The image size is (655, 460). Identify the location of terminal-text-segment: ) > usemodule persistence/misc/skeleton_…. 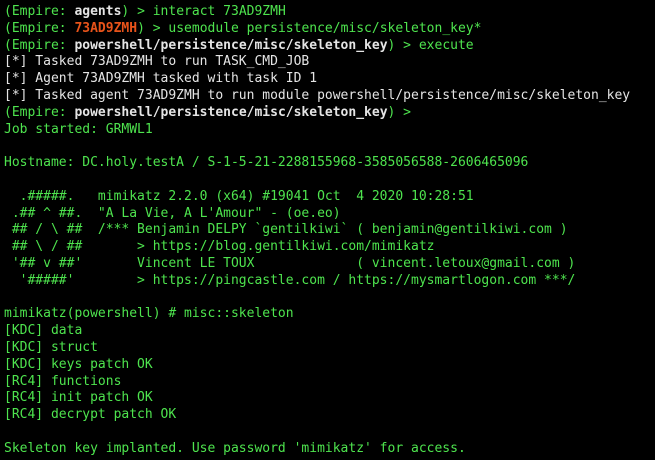
(309, 28).